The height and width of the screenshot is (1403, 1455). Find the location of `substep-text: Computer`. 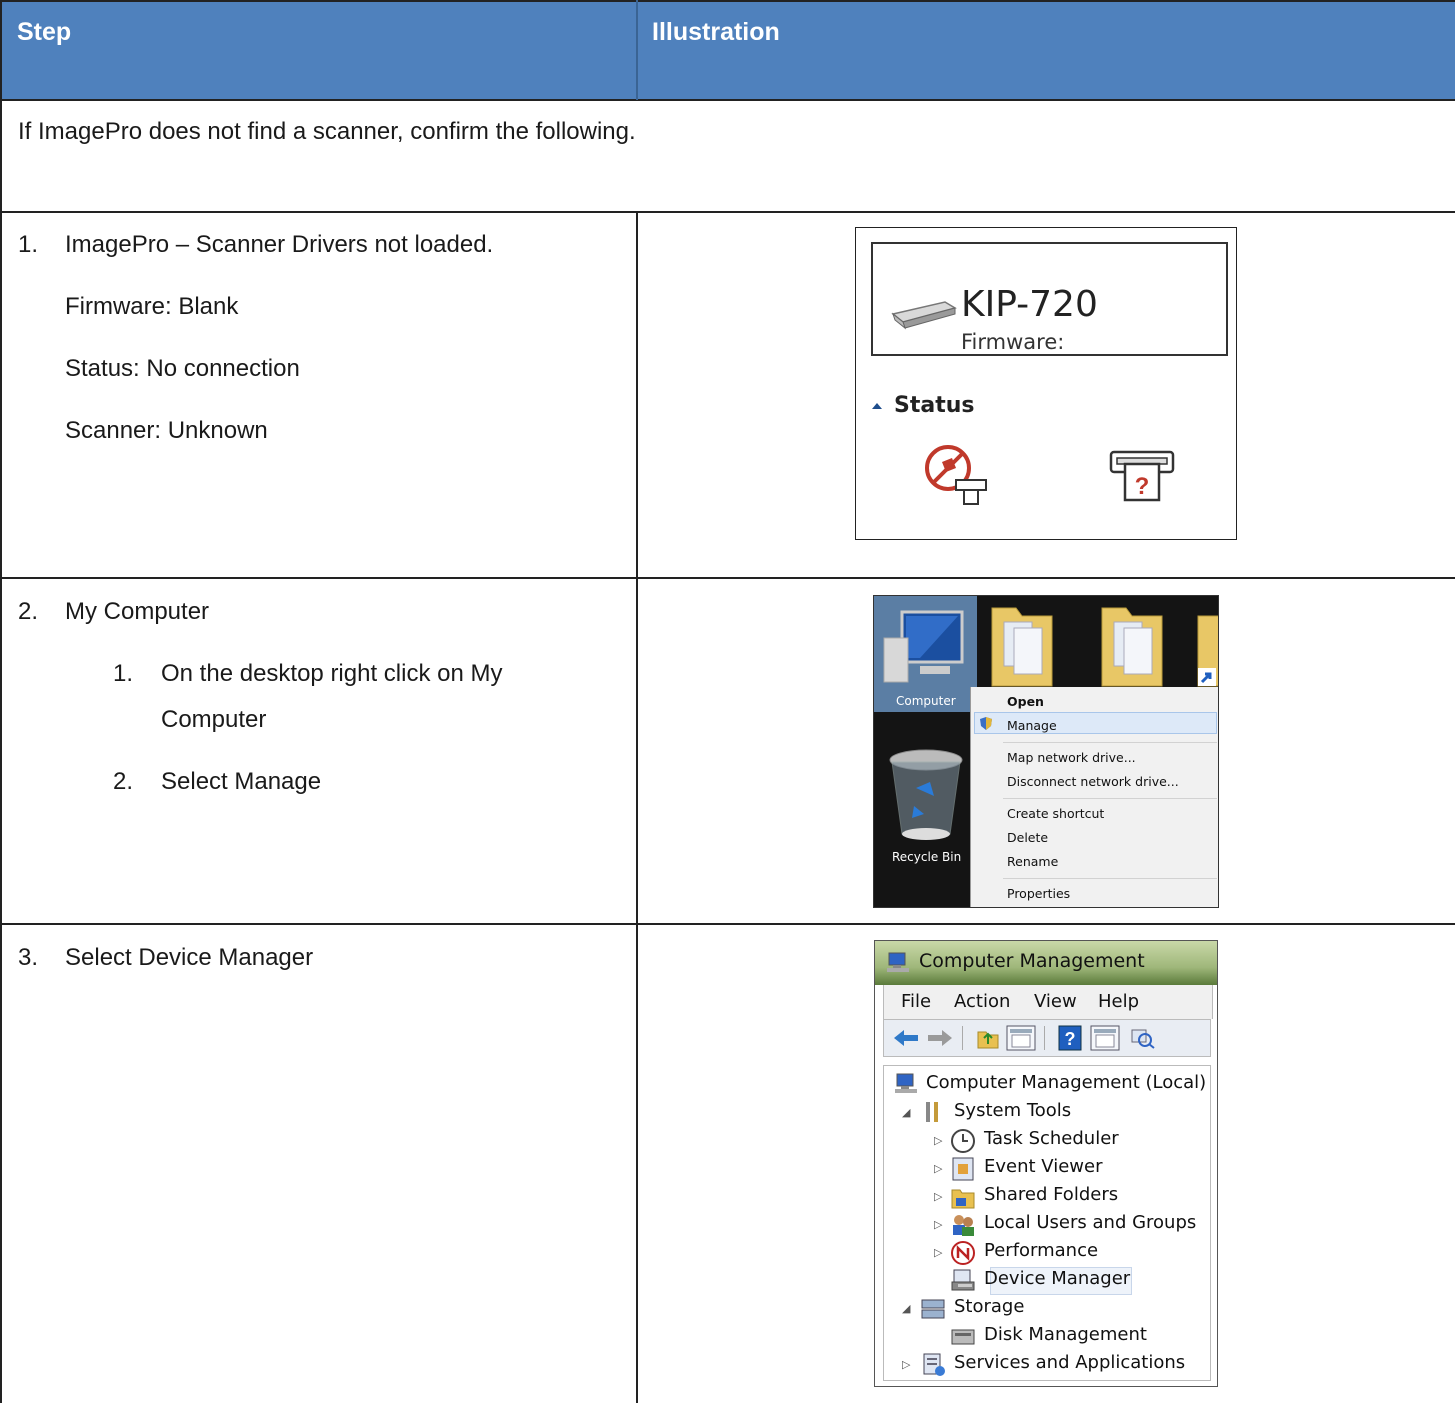

substep-text: Computer is located at coordinates (214, 719).